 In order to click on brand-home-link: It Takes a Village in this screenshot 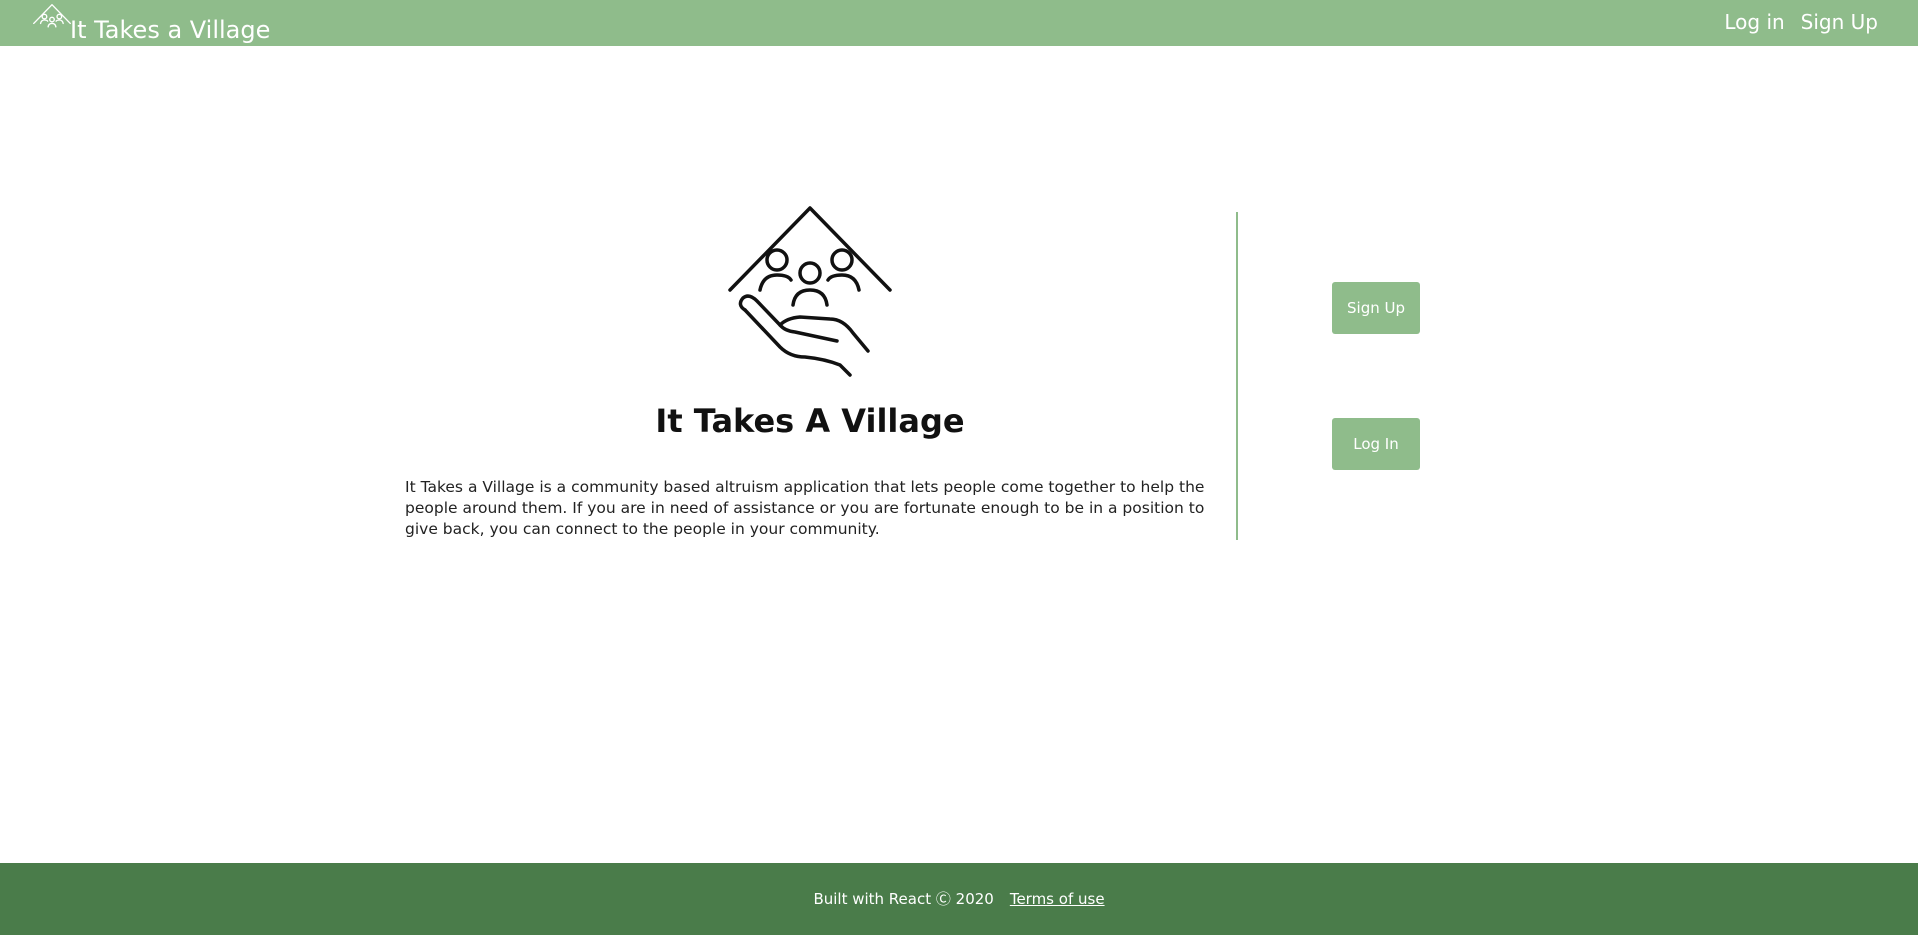, I will do `click(151, 23)`.